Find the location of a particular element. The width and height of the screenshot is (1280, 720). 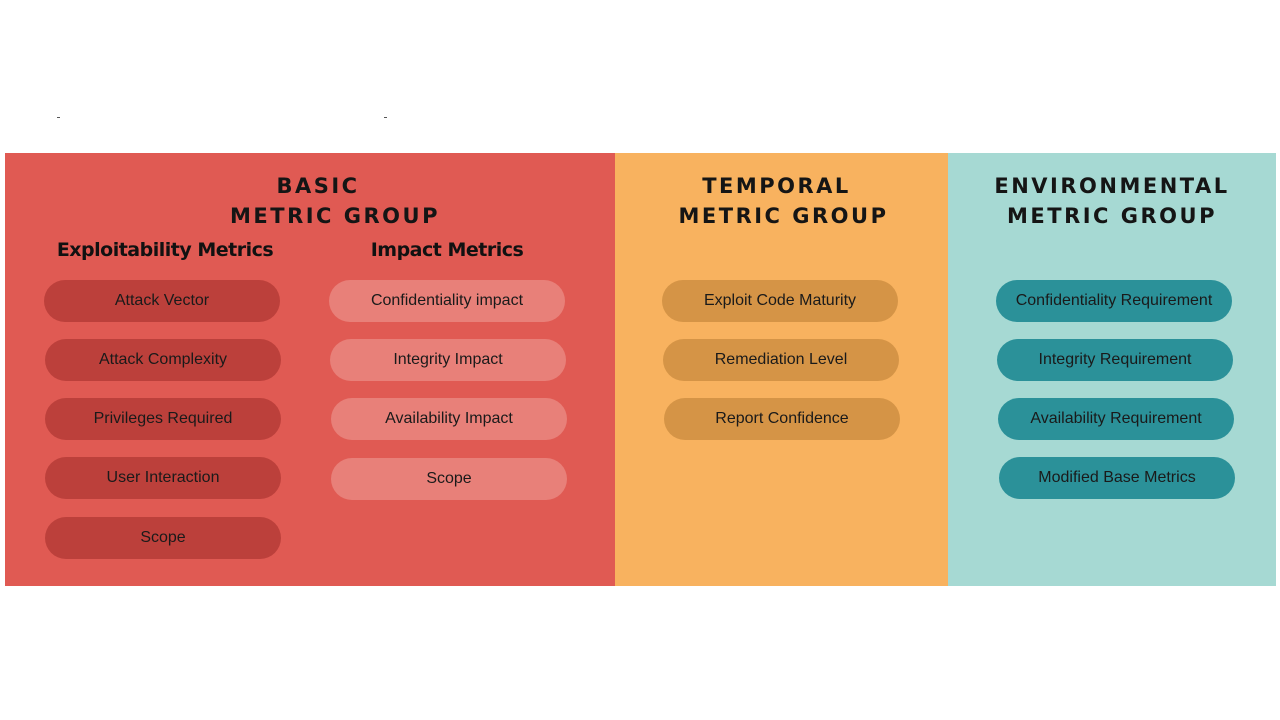

exploitability-heading: Exploitability Metrics is located at coordinates (165, 250).